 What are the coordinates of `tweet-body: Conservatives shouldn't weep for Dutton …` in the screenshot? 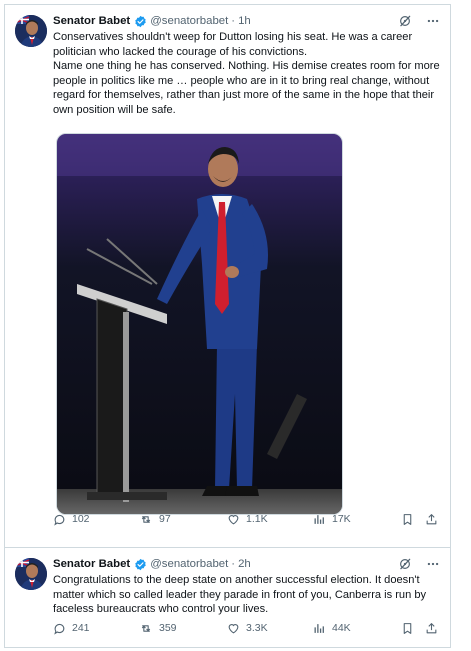 It's located at (246, 73).